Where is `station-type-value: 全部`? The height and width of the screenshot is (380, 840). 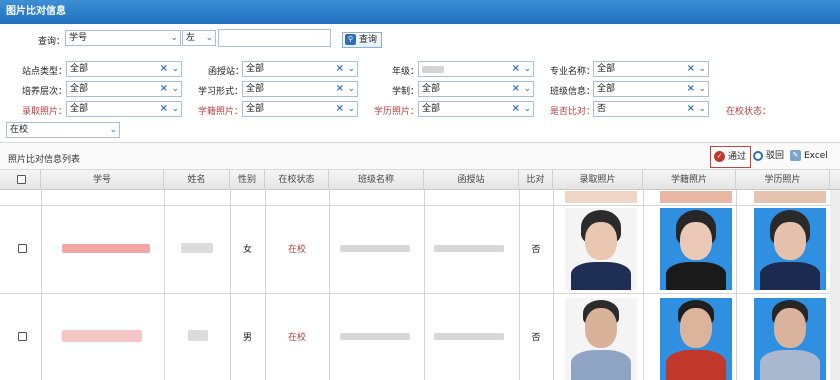
station-type-value: 全部 is located at coordinates (79, 69).